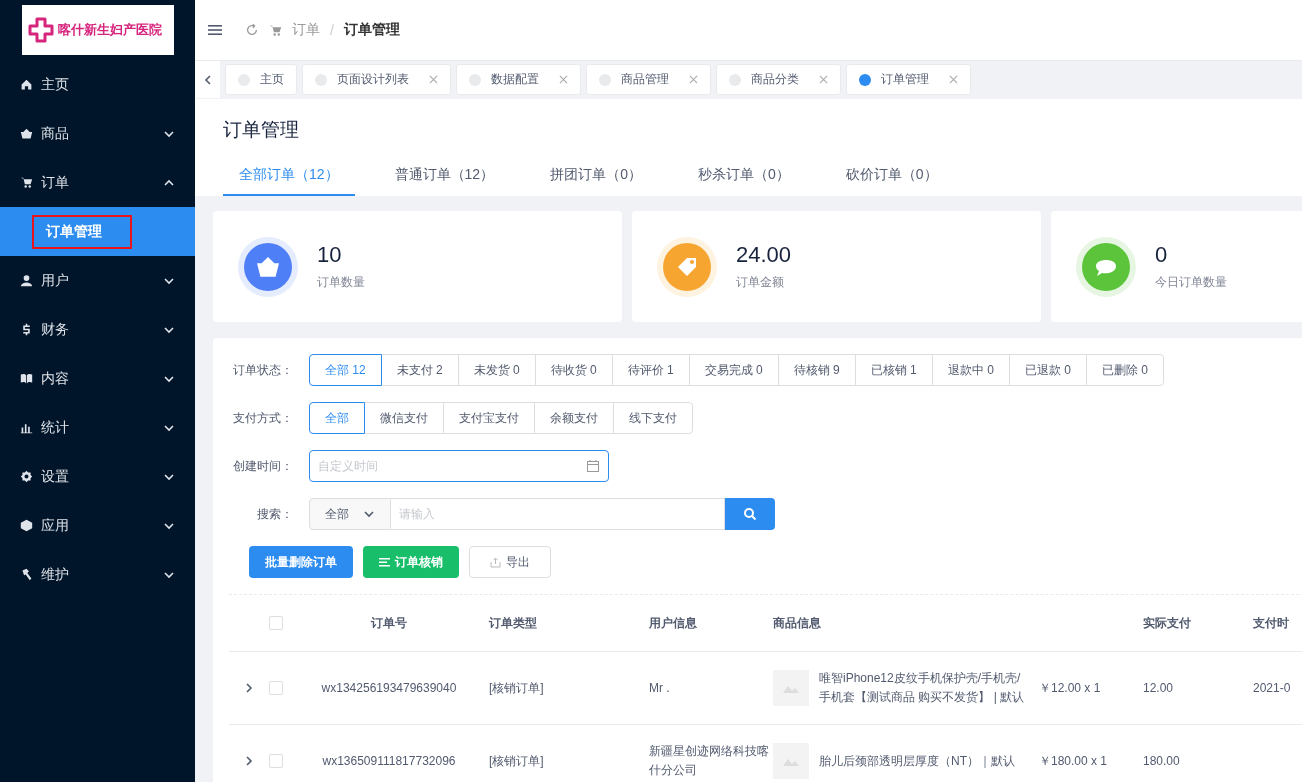 The width and height of the screenshot is (1302, 782). Describe the element at coordinates (489, 418) in the screenshot. I see `filter-option: 支付宝支付` at that location.